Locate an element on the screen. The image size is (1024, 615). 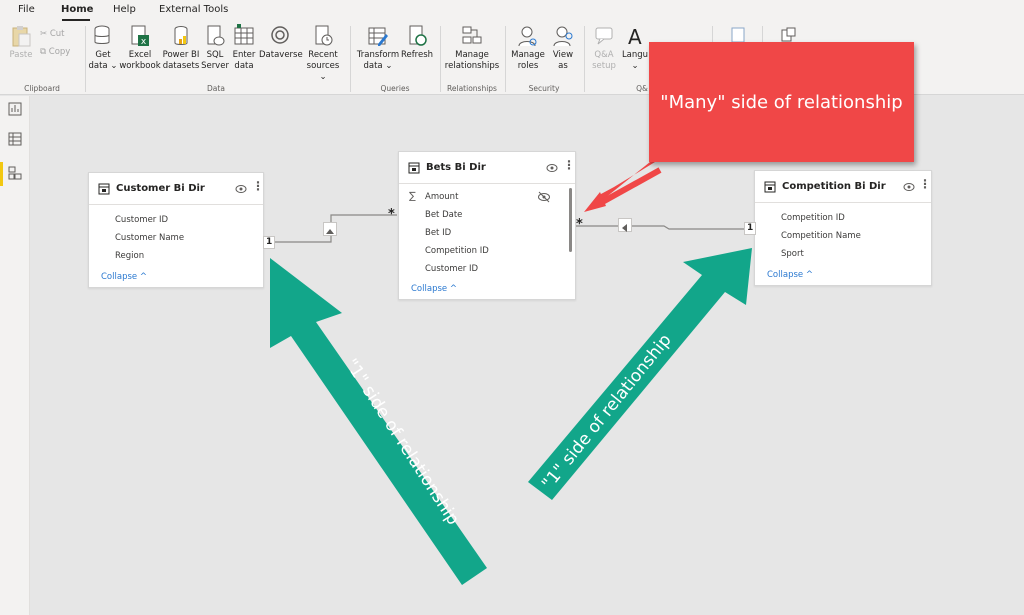
sum-icon: ∑ is located at coordinates (412, 196).